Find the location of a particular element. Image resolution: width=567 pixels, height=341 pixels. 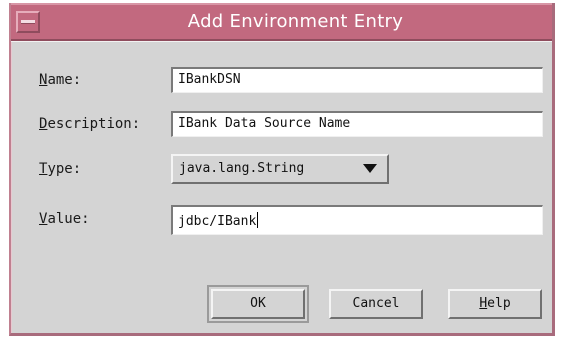

description-field: IBank Data Source Name is located at coordinates (357, 124).